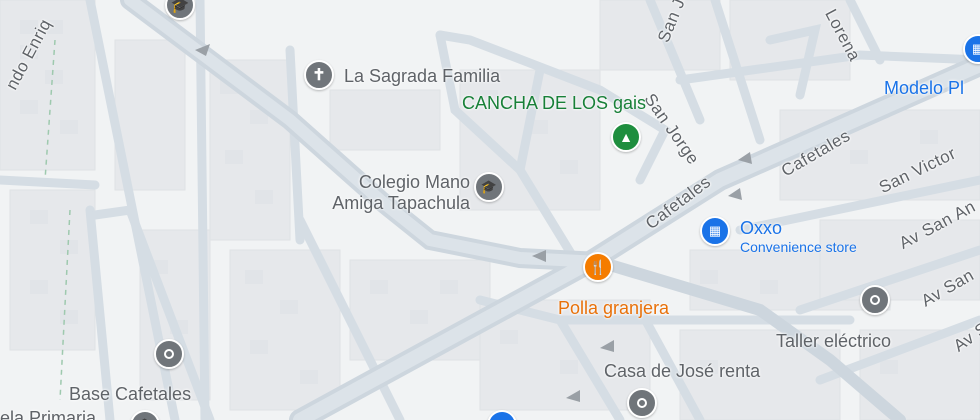 Image resolution: width=980 pixels, height=420 pixels. I want to click on poi-escuela-label: uela Primaria, so click(48, 414).